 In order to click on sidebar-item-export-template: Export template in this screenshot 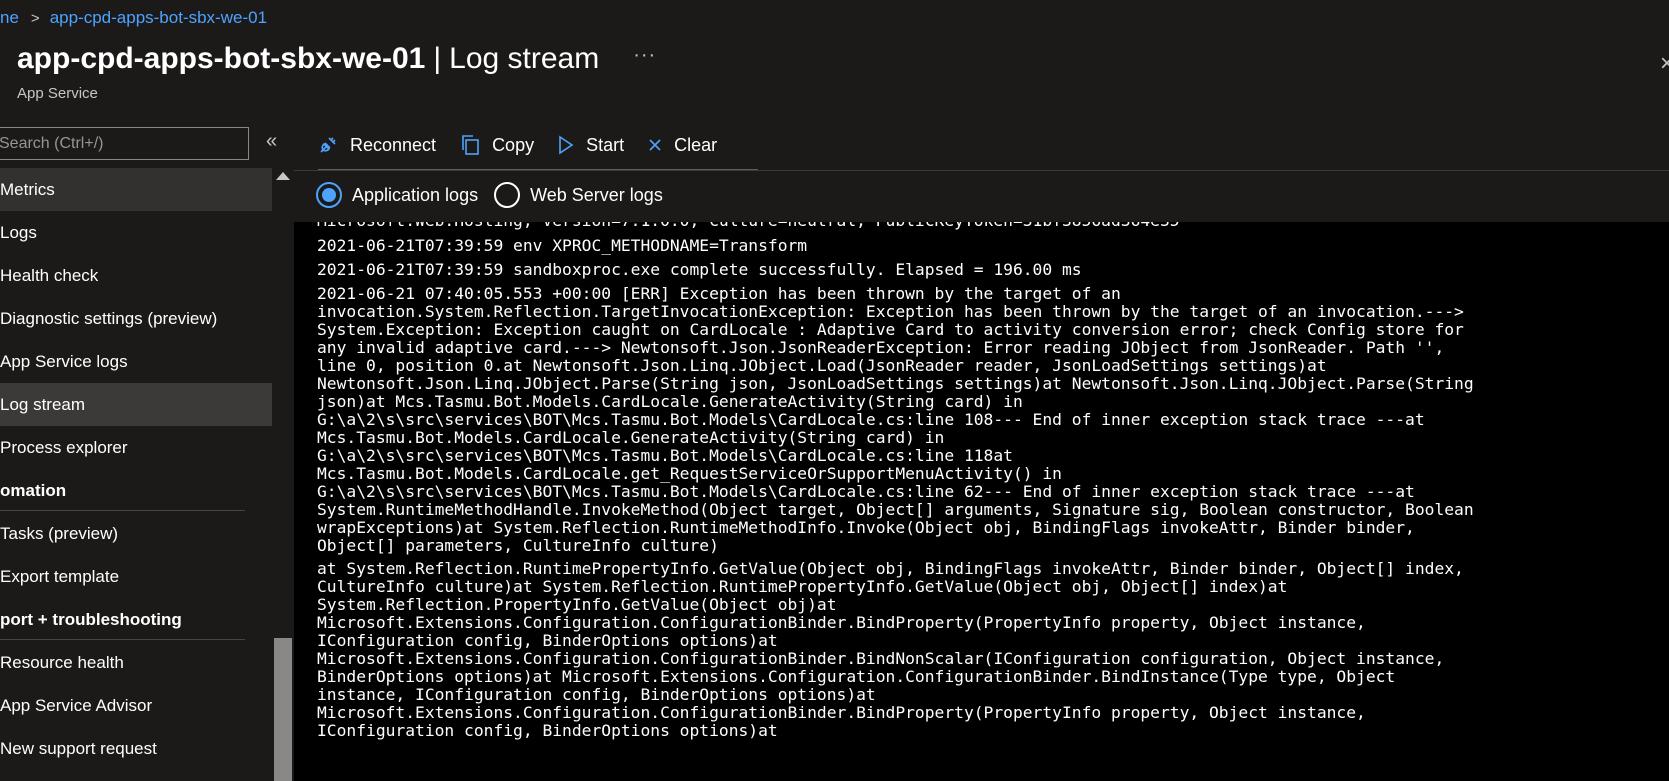, I will do `click(136, 576)`.